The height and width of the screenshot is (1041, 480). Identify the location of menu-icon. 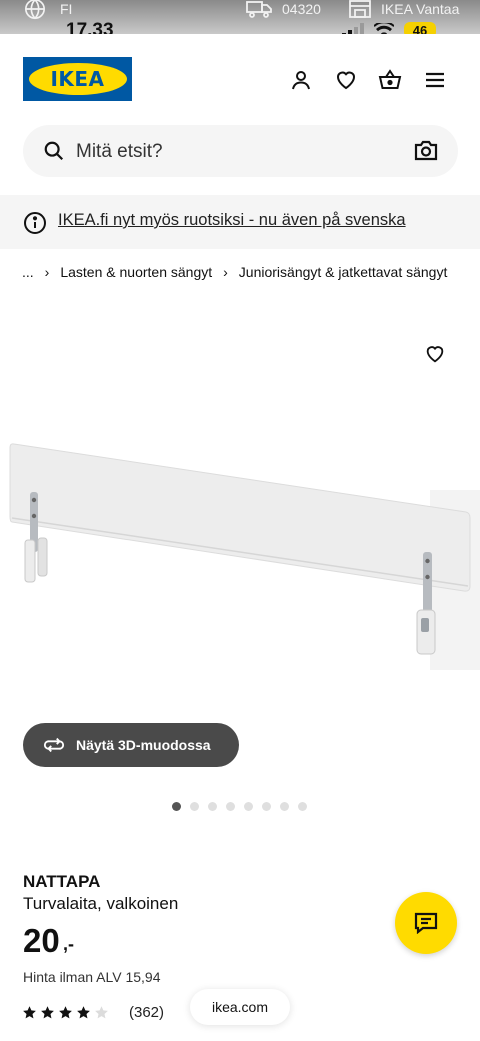
(435, 80).